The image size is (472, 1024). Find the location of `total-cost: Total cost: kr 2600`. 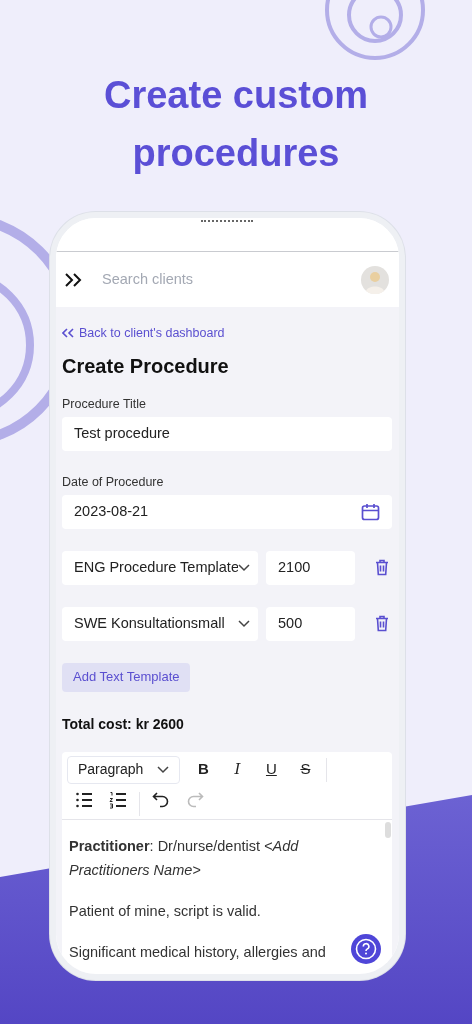

total-cost: Total cost: kr 2600 is located at coordinates (123, 724).